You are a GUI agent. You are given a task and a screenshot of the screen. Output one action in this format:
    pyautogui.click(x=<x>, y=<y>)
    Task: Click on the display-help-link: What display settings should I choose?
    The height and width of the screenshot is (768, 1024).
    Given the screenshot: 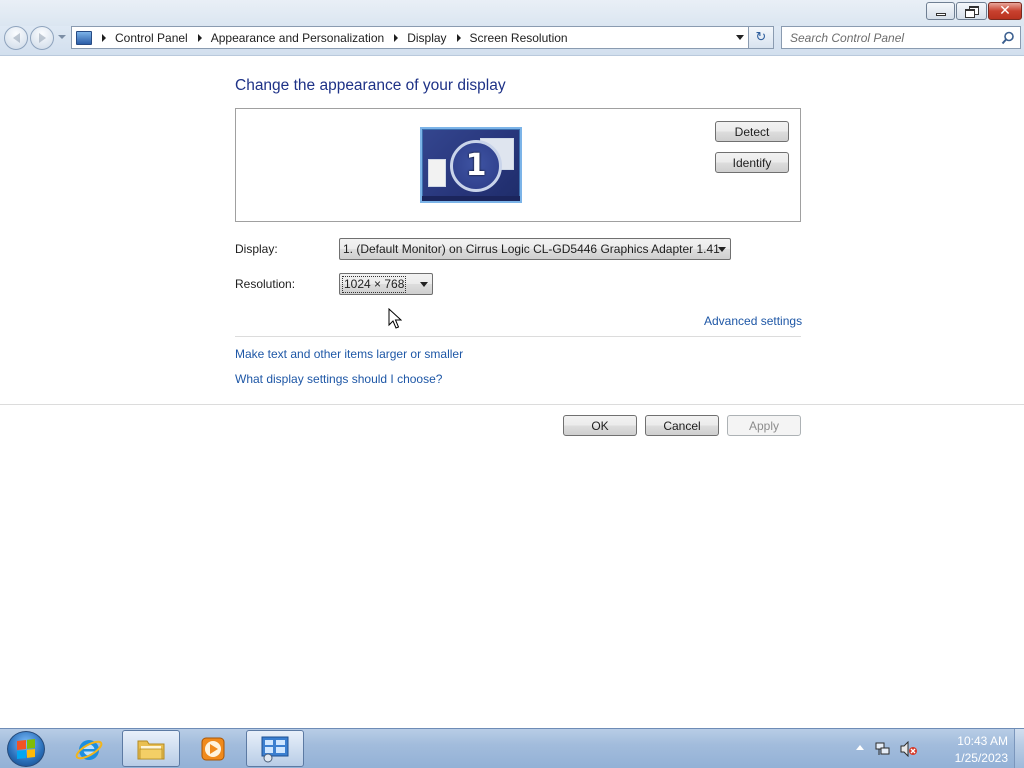 What is the action you would take?
    pyautogui.click(x=338, y=379)
    